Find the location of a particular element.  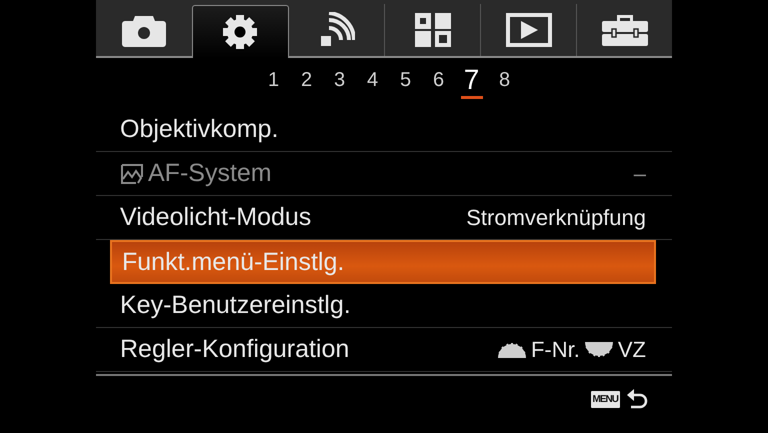

page-number: 6 is located at coordinates (439, 83).